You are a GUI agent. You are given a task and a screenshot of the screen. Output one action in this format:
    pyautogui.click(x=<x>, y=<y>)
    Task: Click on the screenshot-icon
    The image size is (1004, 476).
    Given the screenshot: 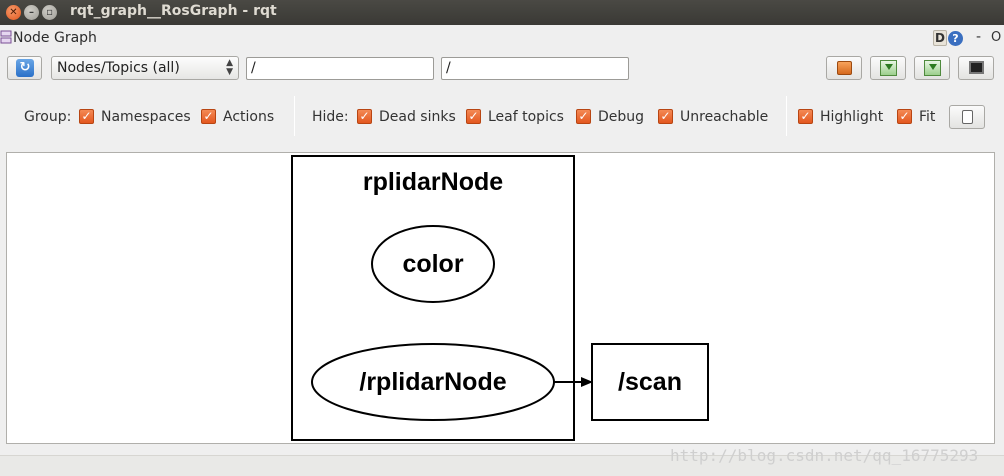 What is the action you would take?
    pyautogui.click(x=976, y=67)
    